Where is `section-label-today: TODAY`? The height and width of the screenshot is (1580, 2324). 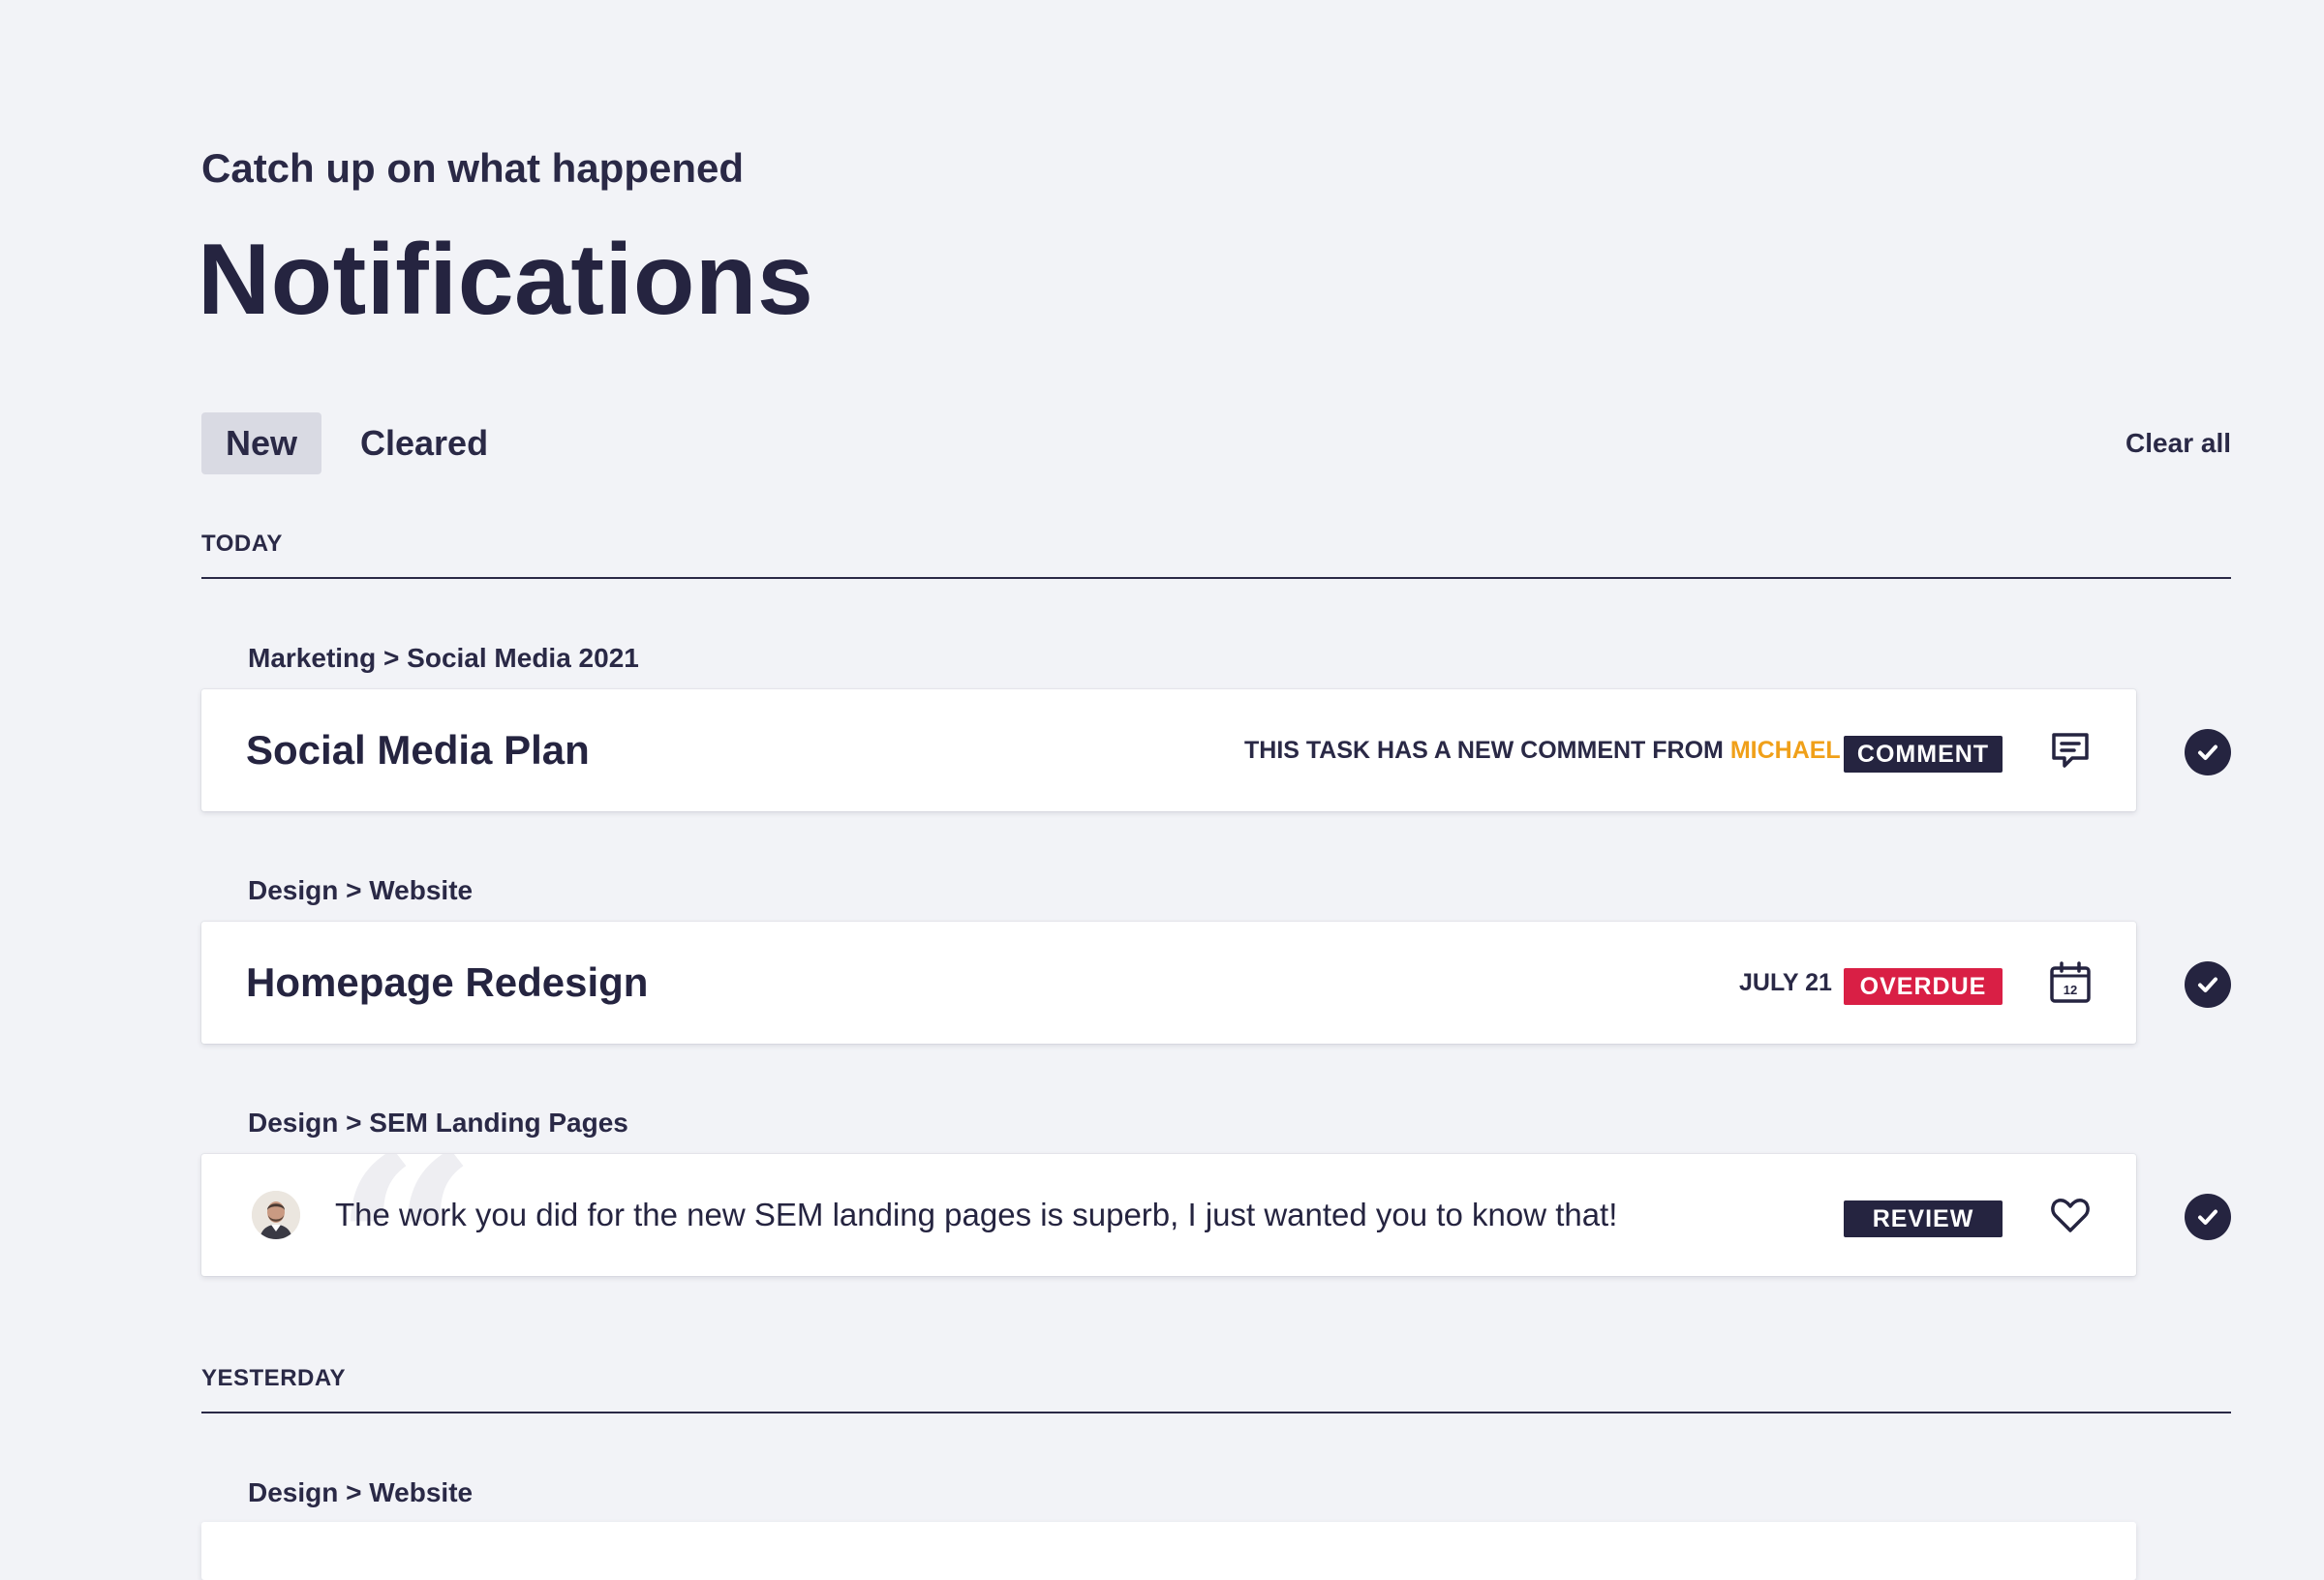 section-label-today: TODAY is located at coordinates (242, 544).